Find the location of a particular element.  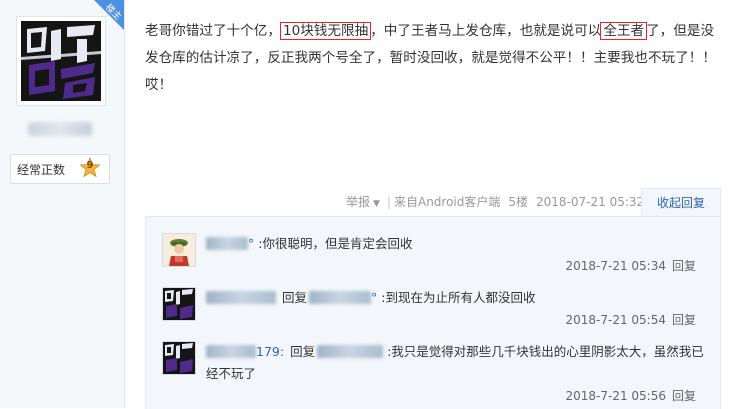

avatar-image is located at coordinates (61, 61).